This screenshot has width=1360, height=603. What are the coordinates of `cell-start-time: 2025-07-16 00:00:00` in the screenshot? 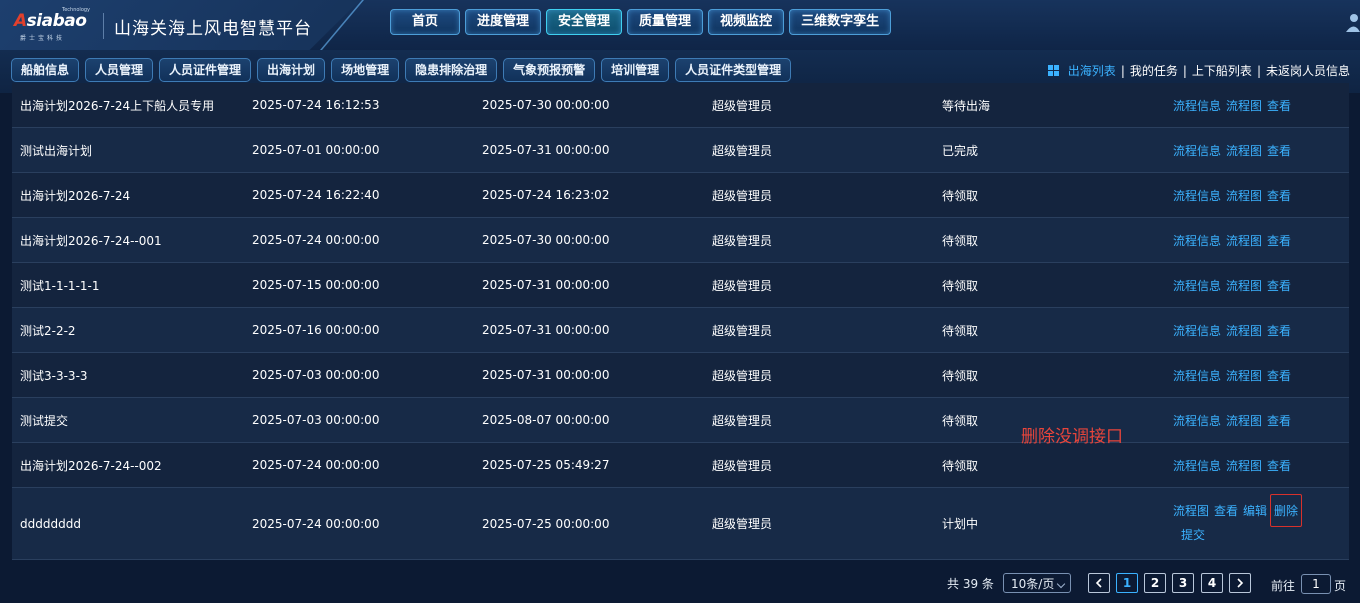 It's located at (316, 330).